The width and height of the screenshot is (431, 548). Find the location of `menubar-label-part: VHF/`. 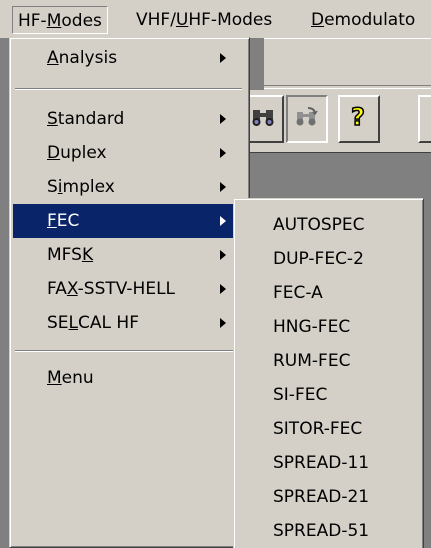

menubar-label-part: VHF/ is located at coordinates (156, 20).